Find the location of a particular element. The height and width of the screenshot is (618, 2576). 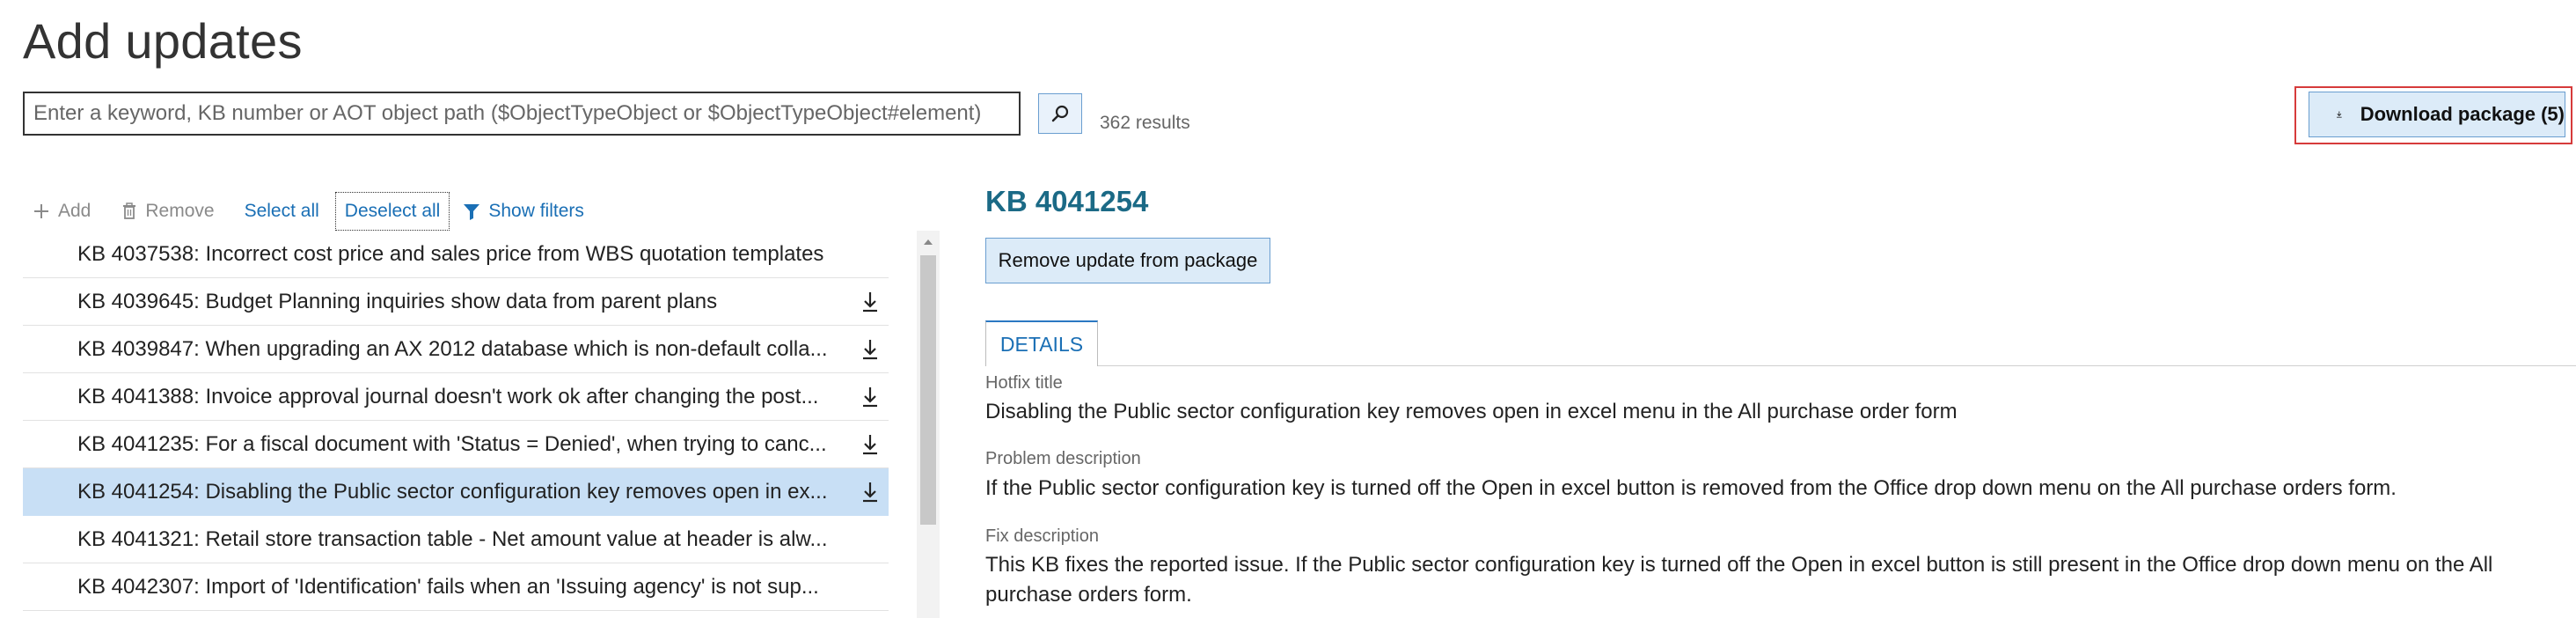

remove-label: Remove is located at coordinates (180, 211).